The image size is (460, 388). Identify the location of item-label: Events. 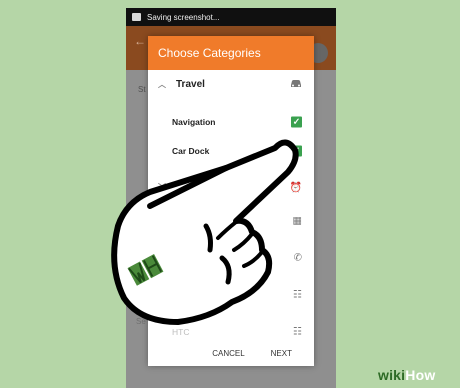
(185, 220).